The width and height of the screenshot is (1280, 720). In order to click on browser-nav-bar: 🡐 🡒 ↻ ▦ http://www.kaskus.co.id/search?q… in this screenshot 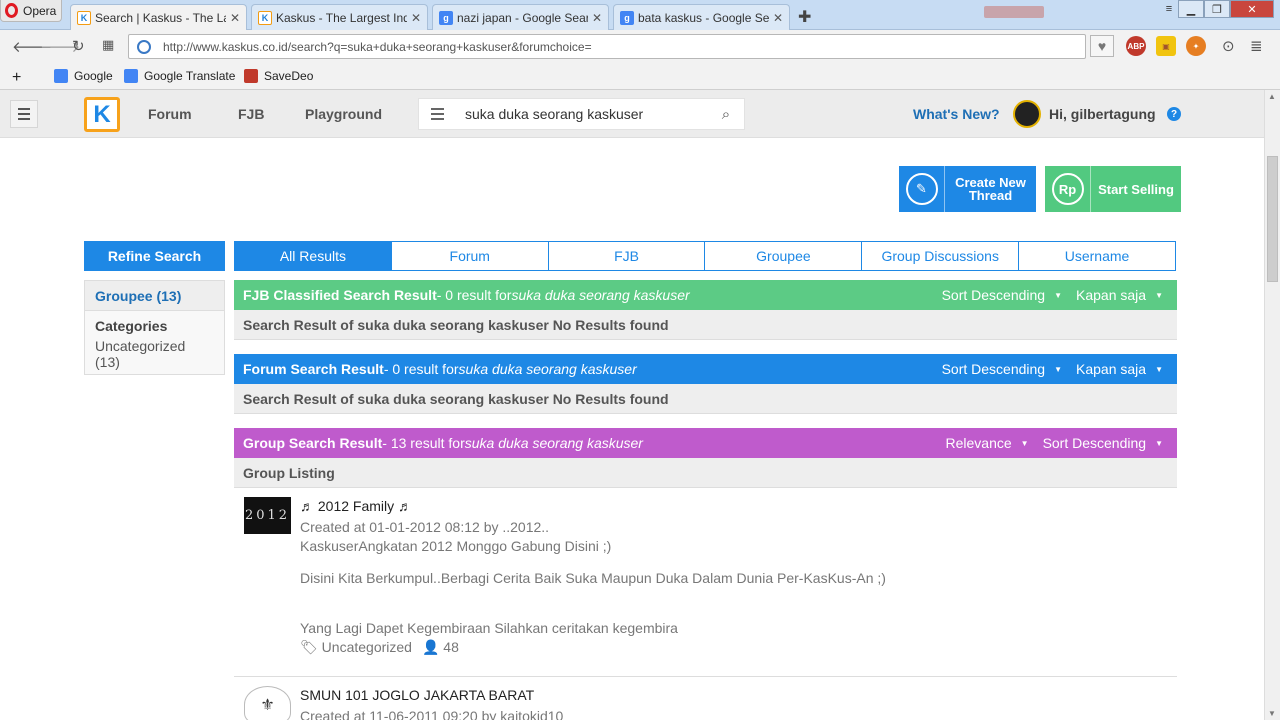, I will do `click(640, 46)`.